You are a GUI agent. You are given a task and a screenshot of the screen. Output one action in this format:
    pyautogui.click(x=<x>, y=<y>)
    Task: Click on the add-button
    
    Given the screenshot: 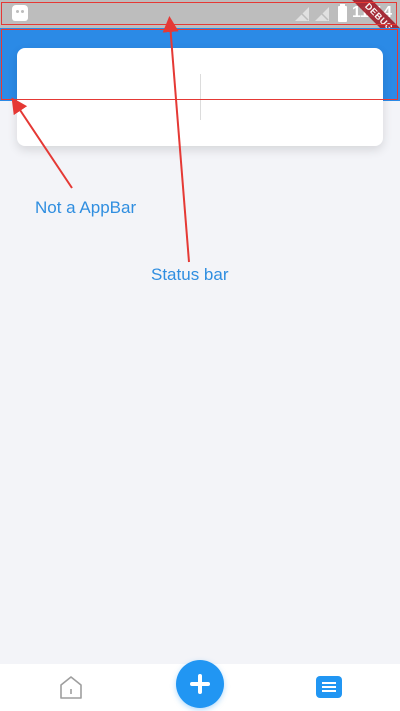 What is the action you would take?
    pyautogui.click(x=200, y=684)
    